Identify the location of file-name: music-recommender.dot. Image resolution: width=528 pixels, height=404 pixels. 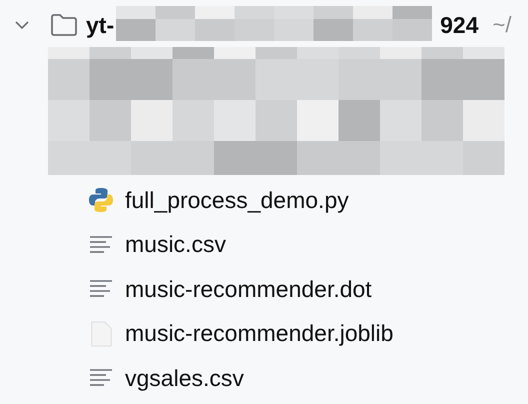
(248, 289).